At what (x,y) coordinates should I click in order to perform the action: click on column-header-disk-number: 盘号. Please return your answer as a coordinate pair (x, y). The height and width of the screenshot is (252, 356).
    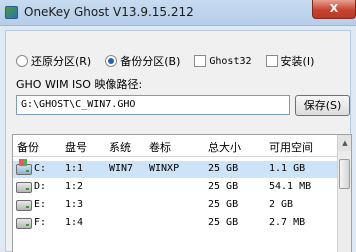
    Looking at the image, I should click on (76, 147).